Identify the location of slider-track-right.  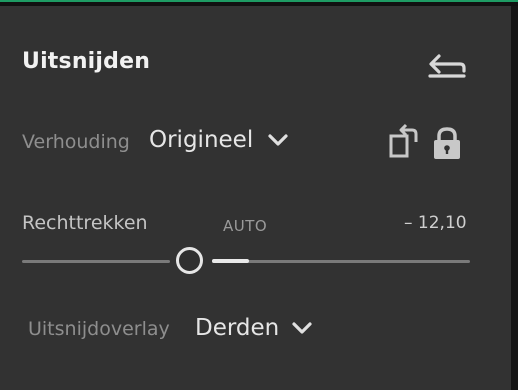
(341, 261).